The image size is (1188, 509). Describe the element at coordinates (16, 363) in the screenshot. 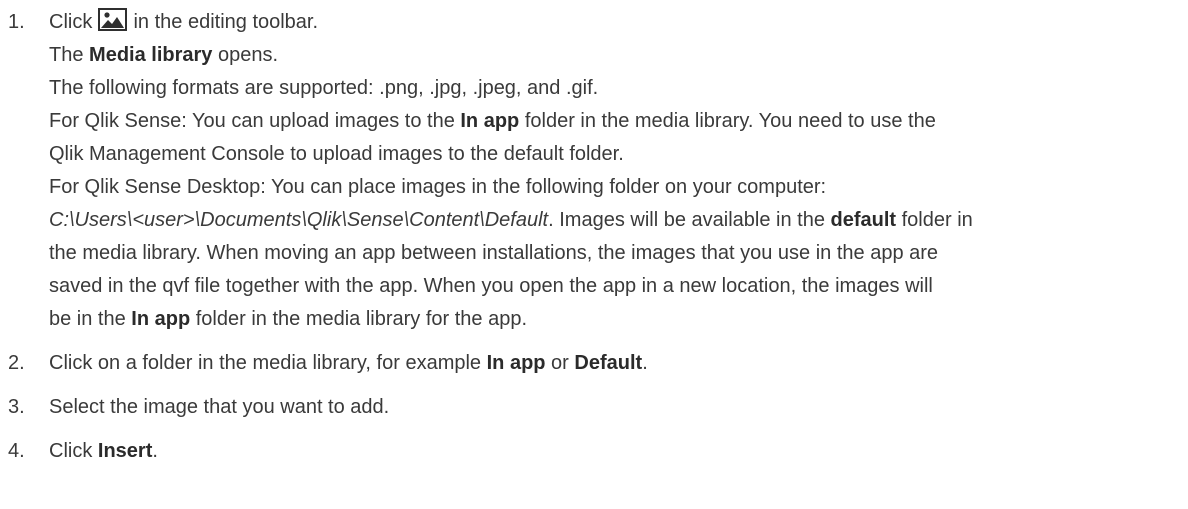

I see `step-number: 2.` at that location.